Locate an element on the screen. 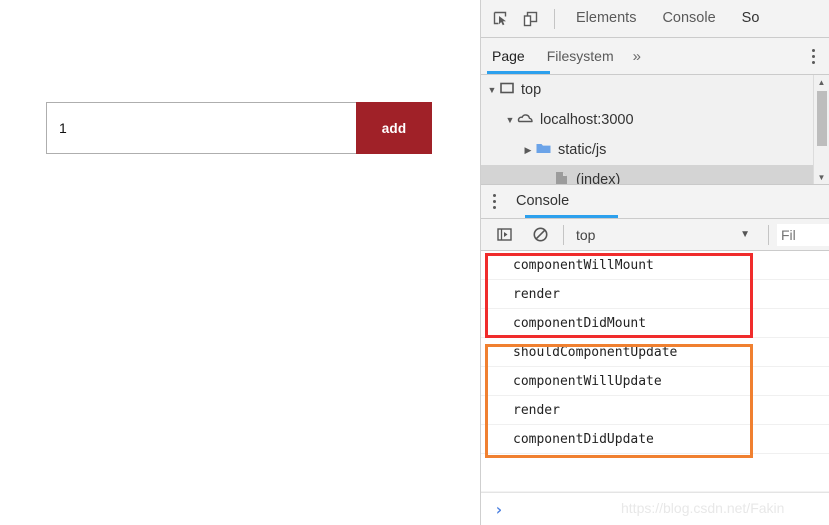 This screenshot has width=829, height=525. nav-tab-filesystem: Filesystem is located at coordinates (580, 56).